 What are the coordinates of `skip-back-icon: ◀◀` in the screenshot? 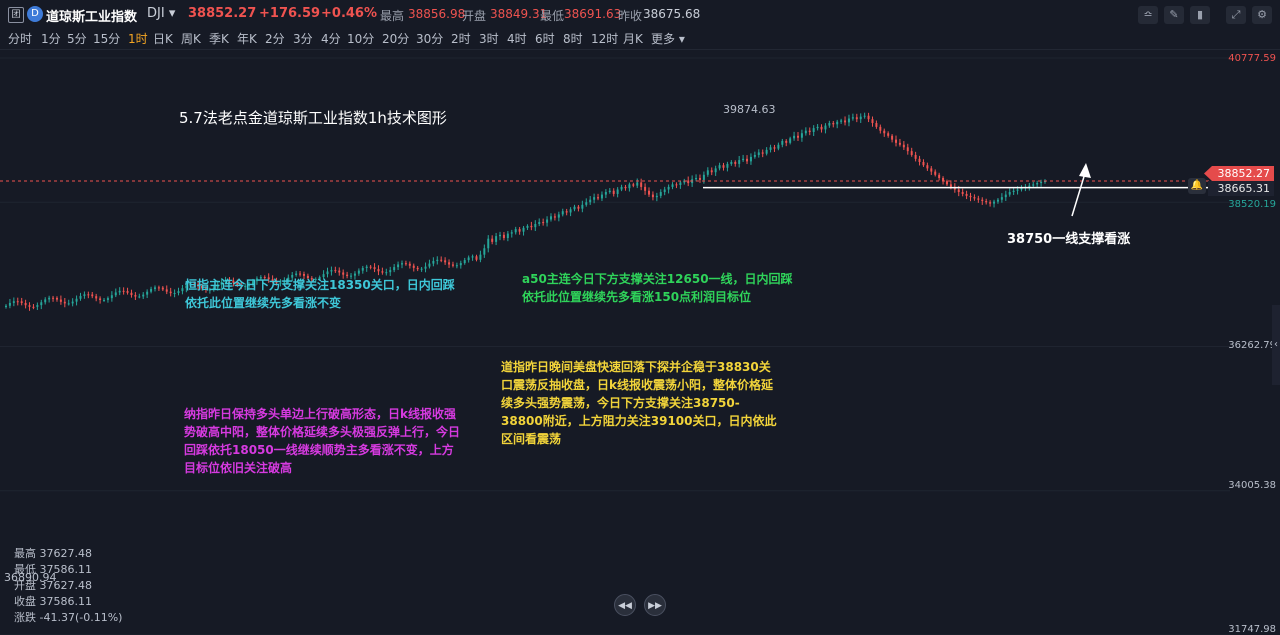 It's located at (625, 605).